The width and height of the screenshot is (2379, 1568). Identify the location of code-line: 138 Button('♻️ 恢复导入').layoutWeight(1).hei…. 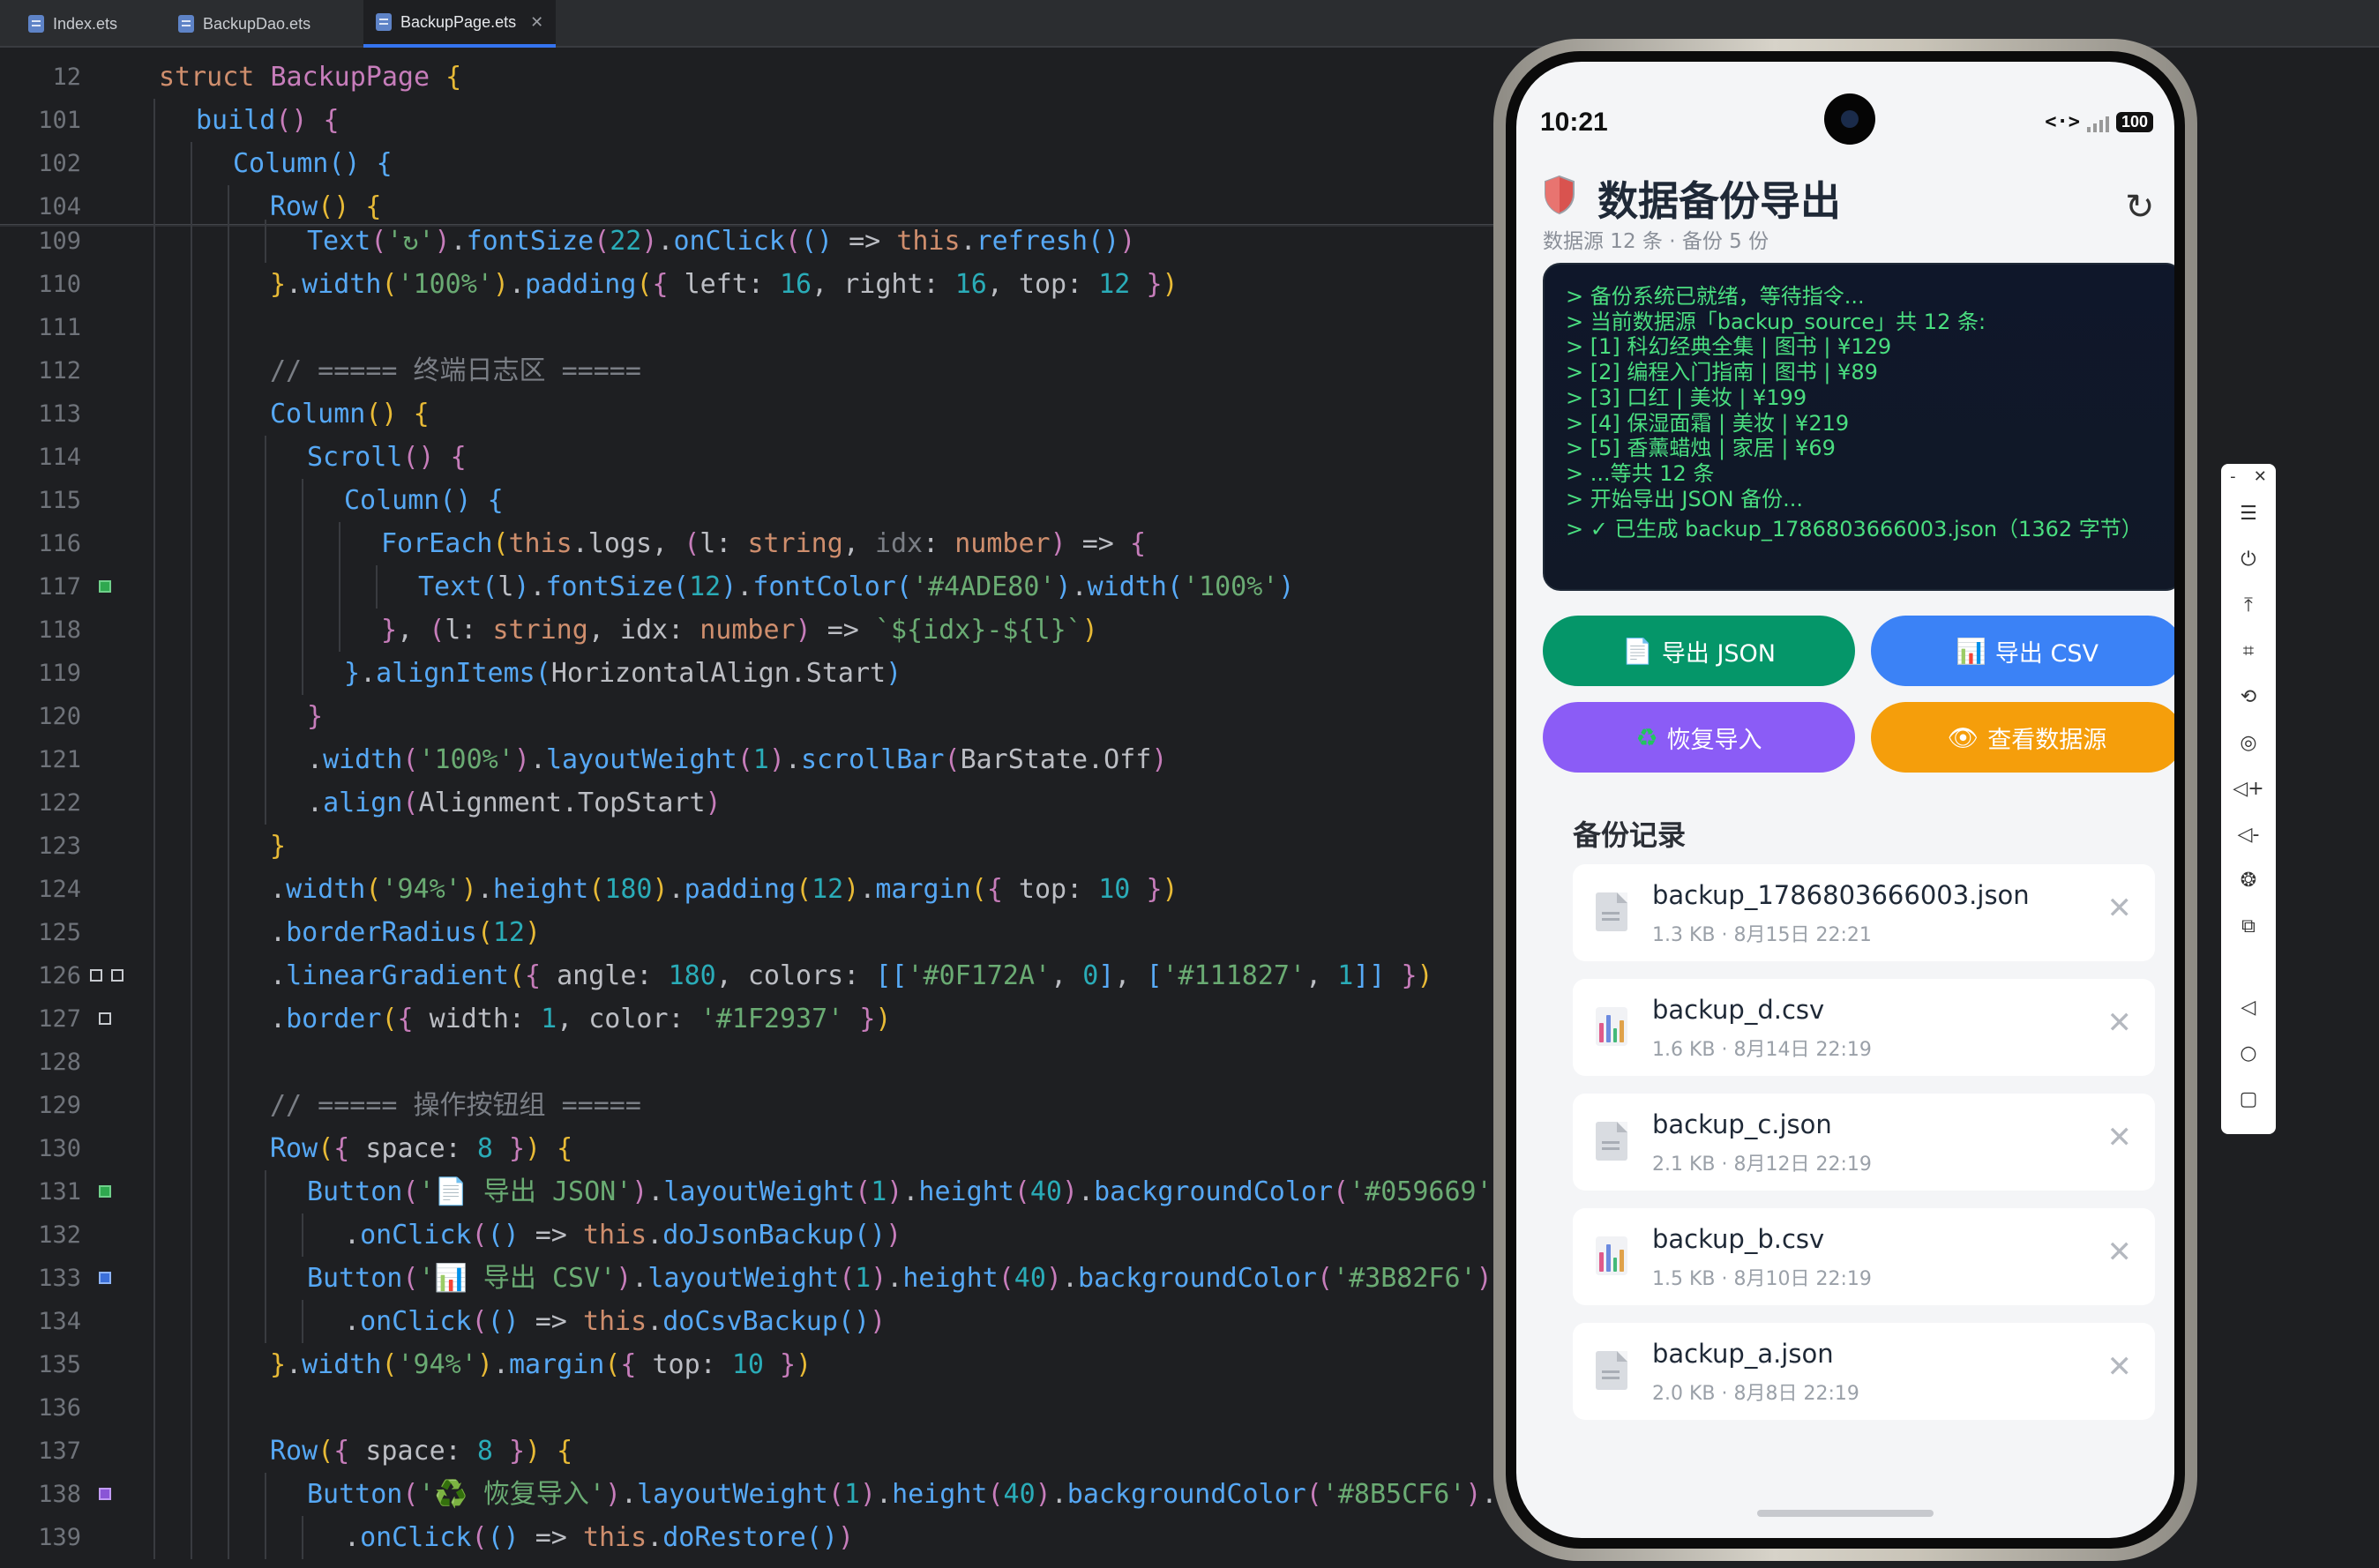
(757, 1494).